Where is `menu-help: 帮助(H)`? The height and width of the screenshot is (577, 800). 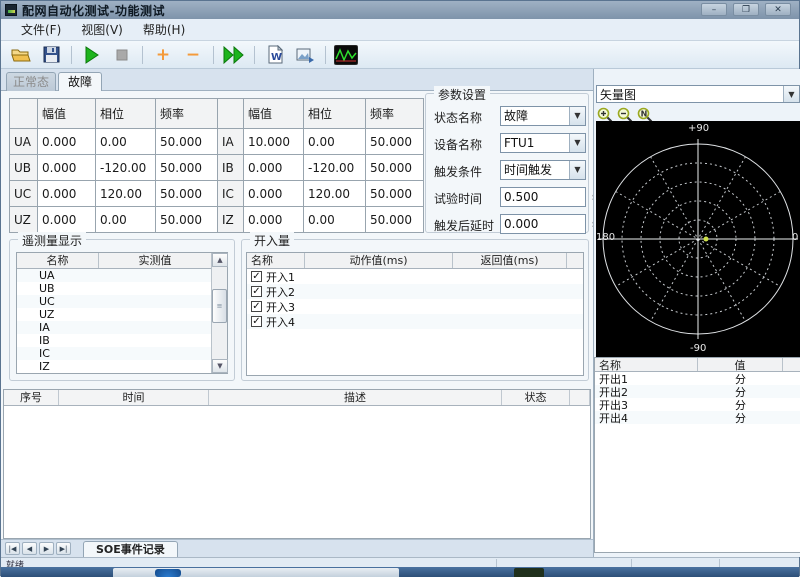 menu-help: 帮助(H) is located at coordinates (164, 29).